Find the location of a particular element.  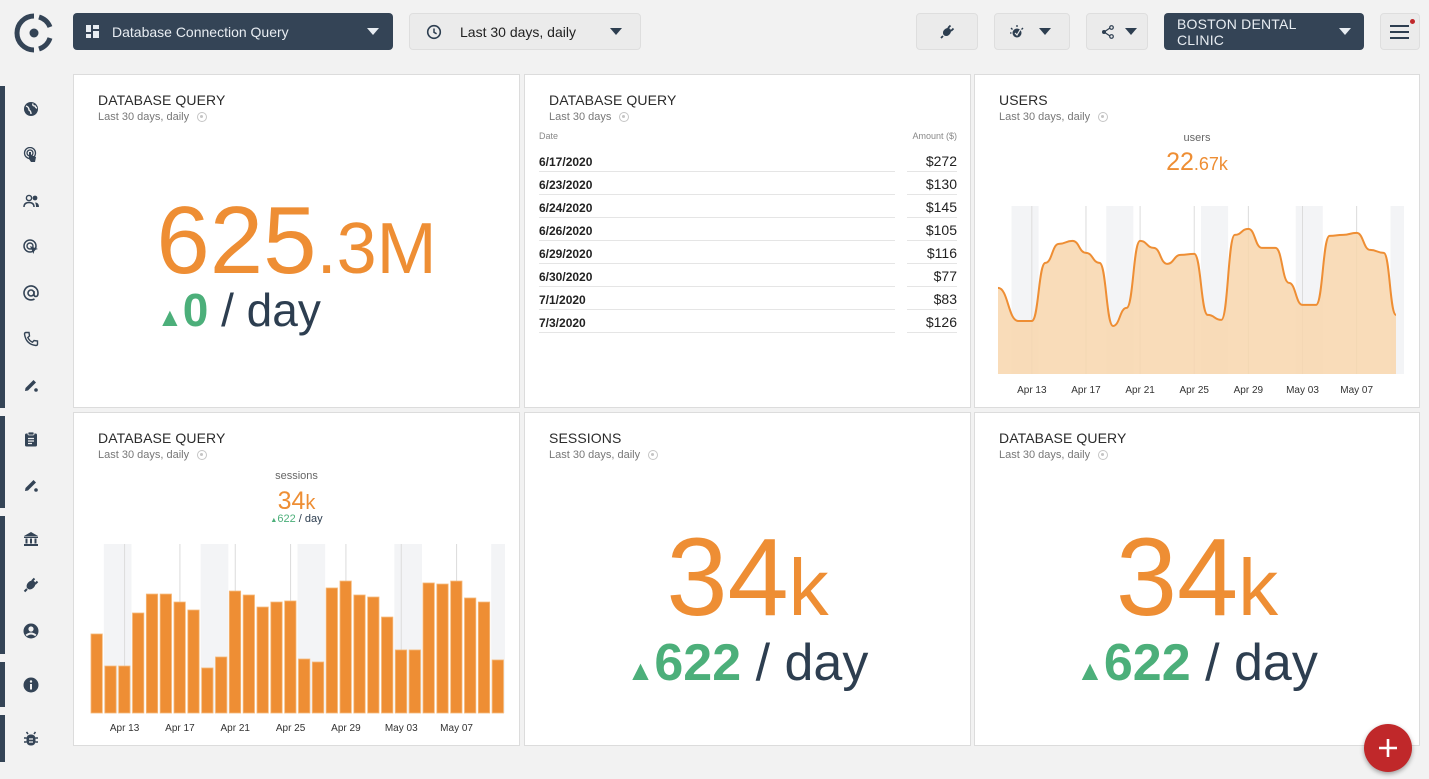

table-row: 6/30/2020 $77 is located at coordinates (748, 275).